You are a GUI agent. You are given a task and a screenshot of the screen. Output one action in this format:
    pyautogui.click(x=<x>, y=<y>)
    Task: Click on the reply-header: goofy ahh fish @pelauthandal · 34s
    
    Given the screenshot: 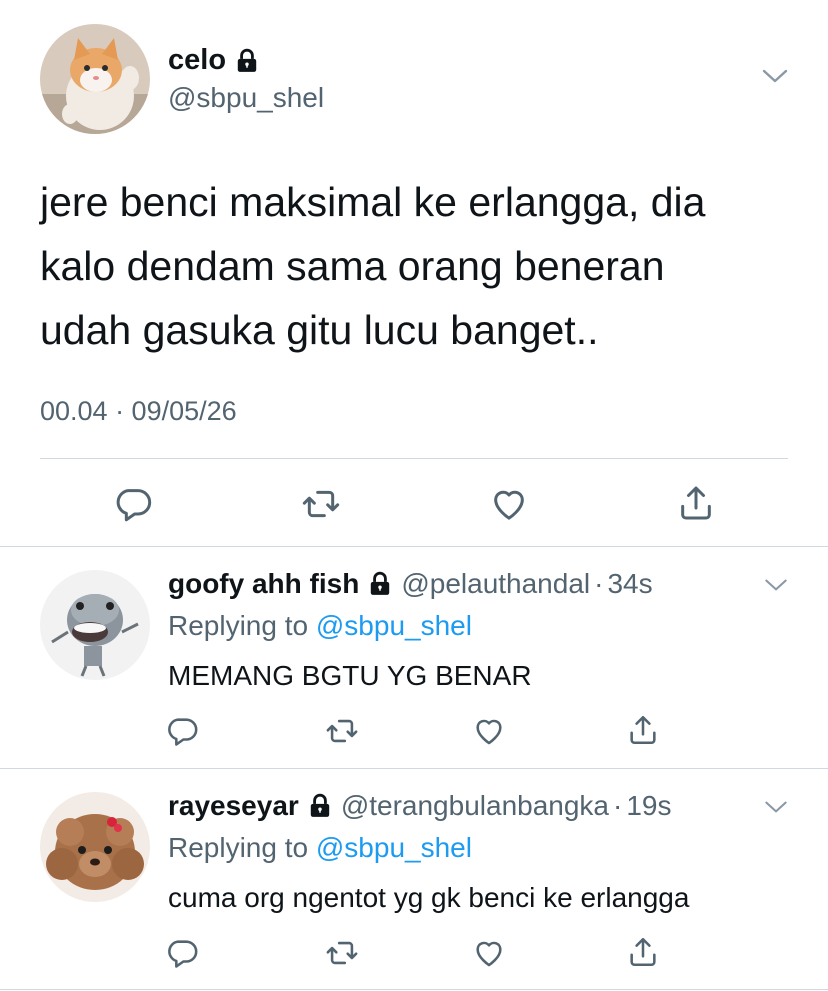 What is the action you would take?
    pyautogui.click(x=410, y=584)
    